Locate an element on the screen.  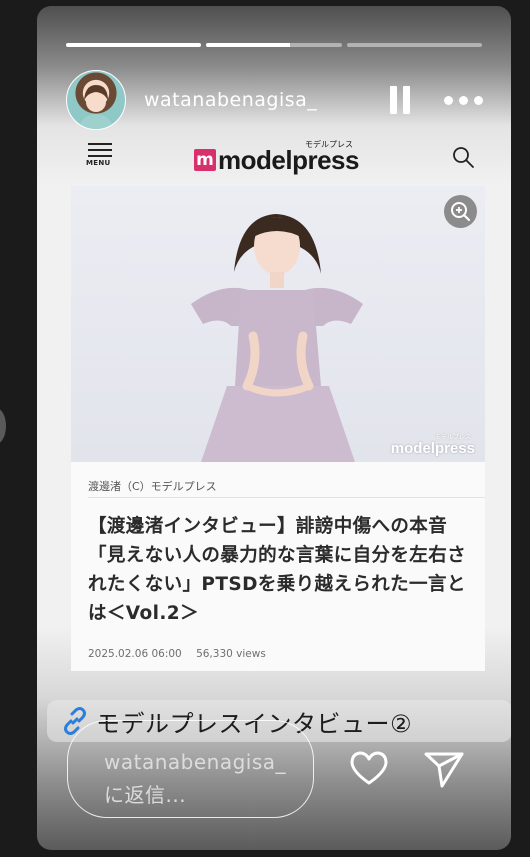
article-views: 56,330 views is located at coordinates (231, 654).